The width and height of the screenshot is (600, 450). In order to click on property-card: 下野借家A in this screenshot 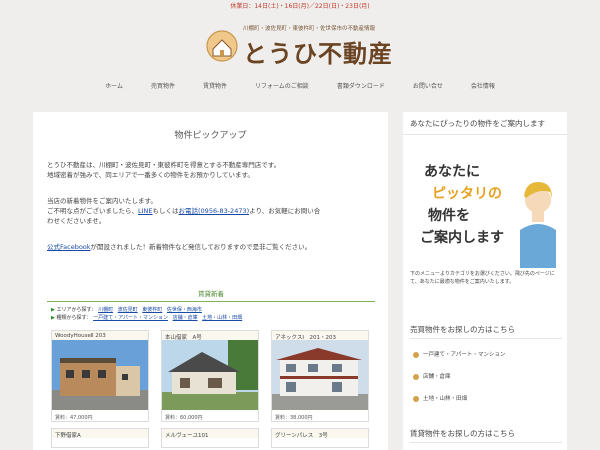, I will do `click(100, 438)`.